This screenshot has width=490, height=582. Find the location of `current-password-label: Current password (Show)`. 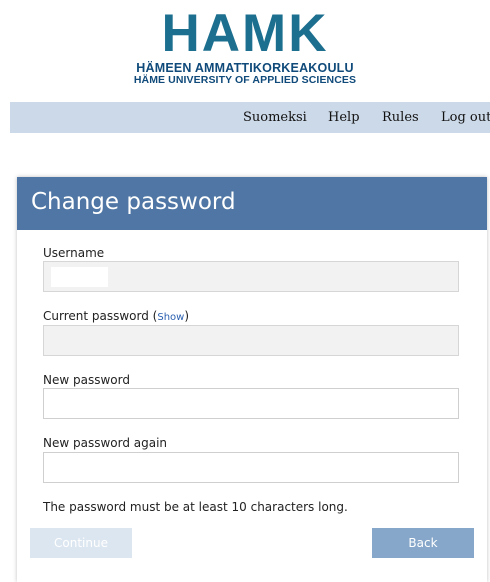

current-password-label: Current password (Show) is located at coordinates (116, 316).